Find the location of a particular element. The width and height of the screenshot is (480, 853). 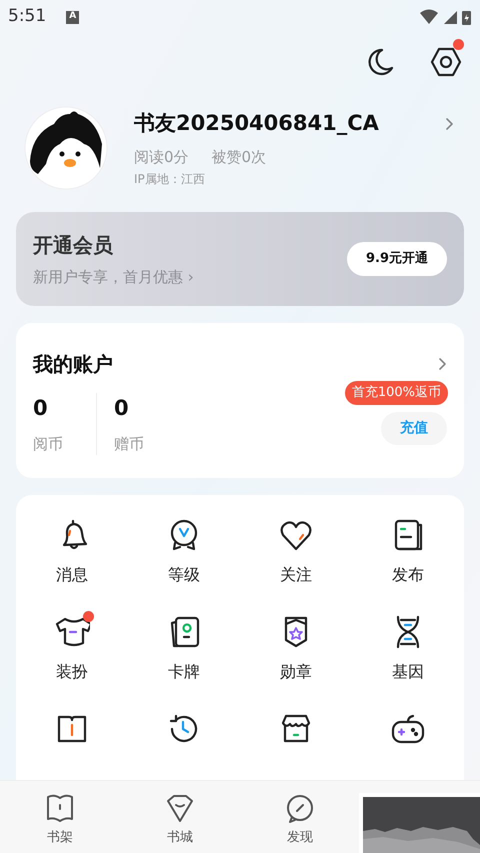

wifi-icon is located at coordinates (429, 17).